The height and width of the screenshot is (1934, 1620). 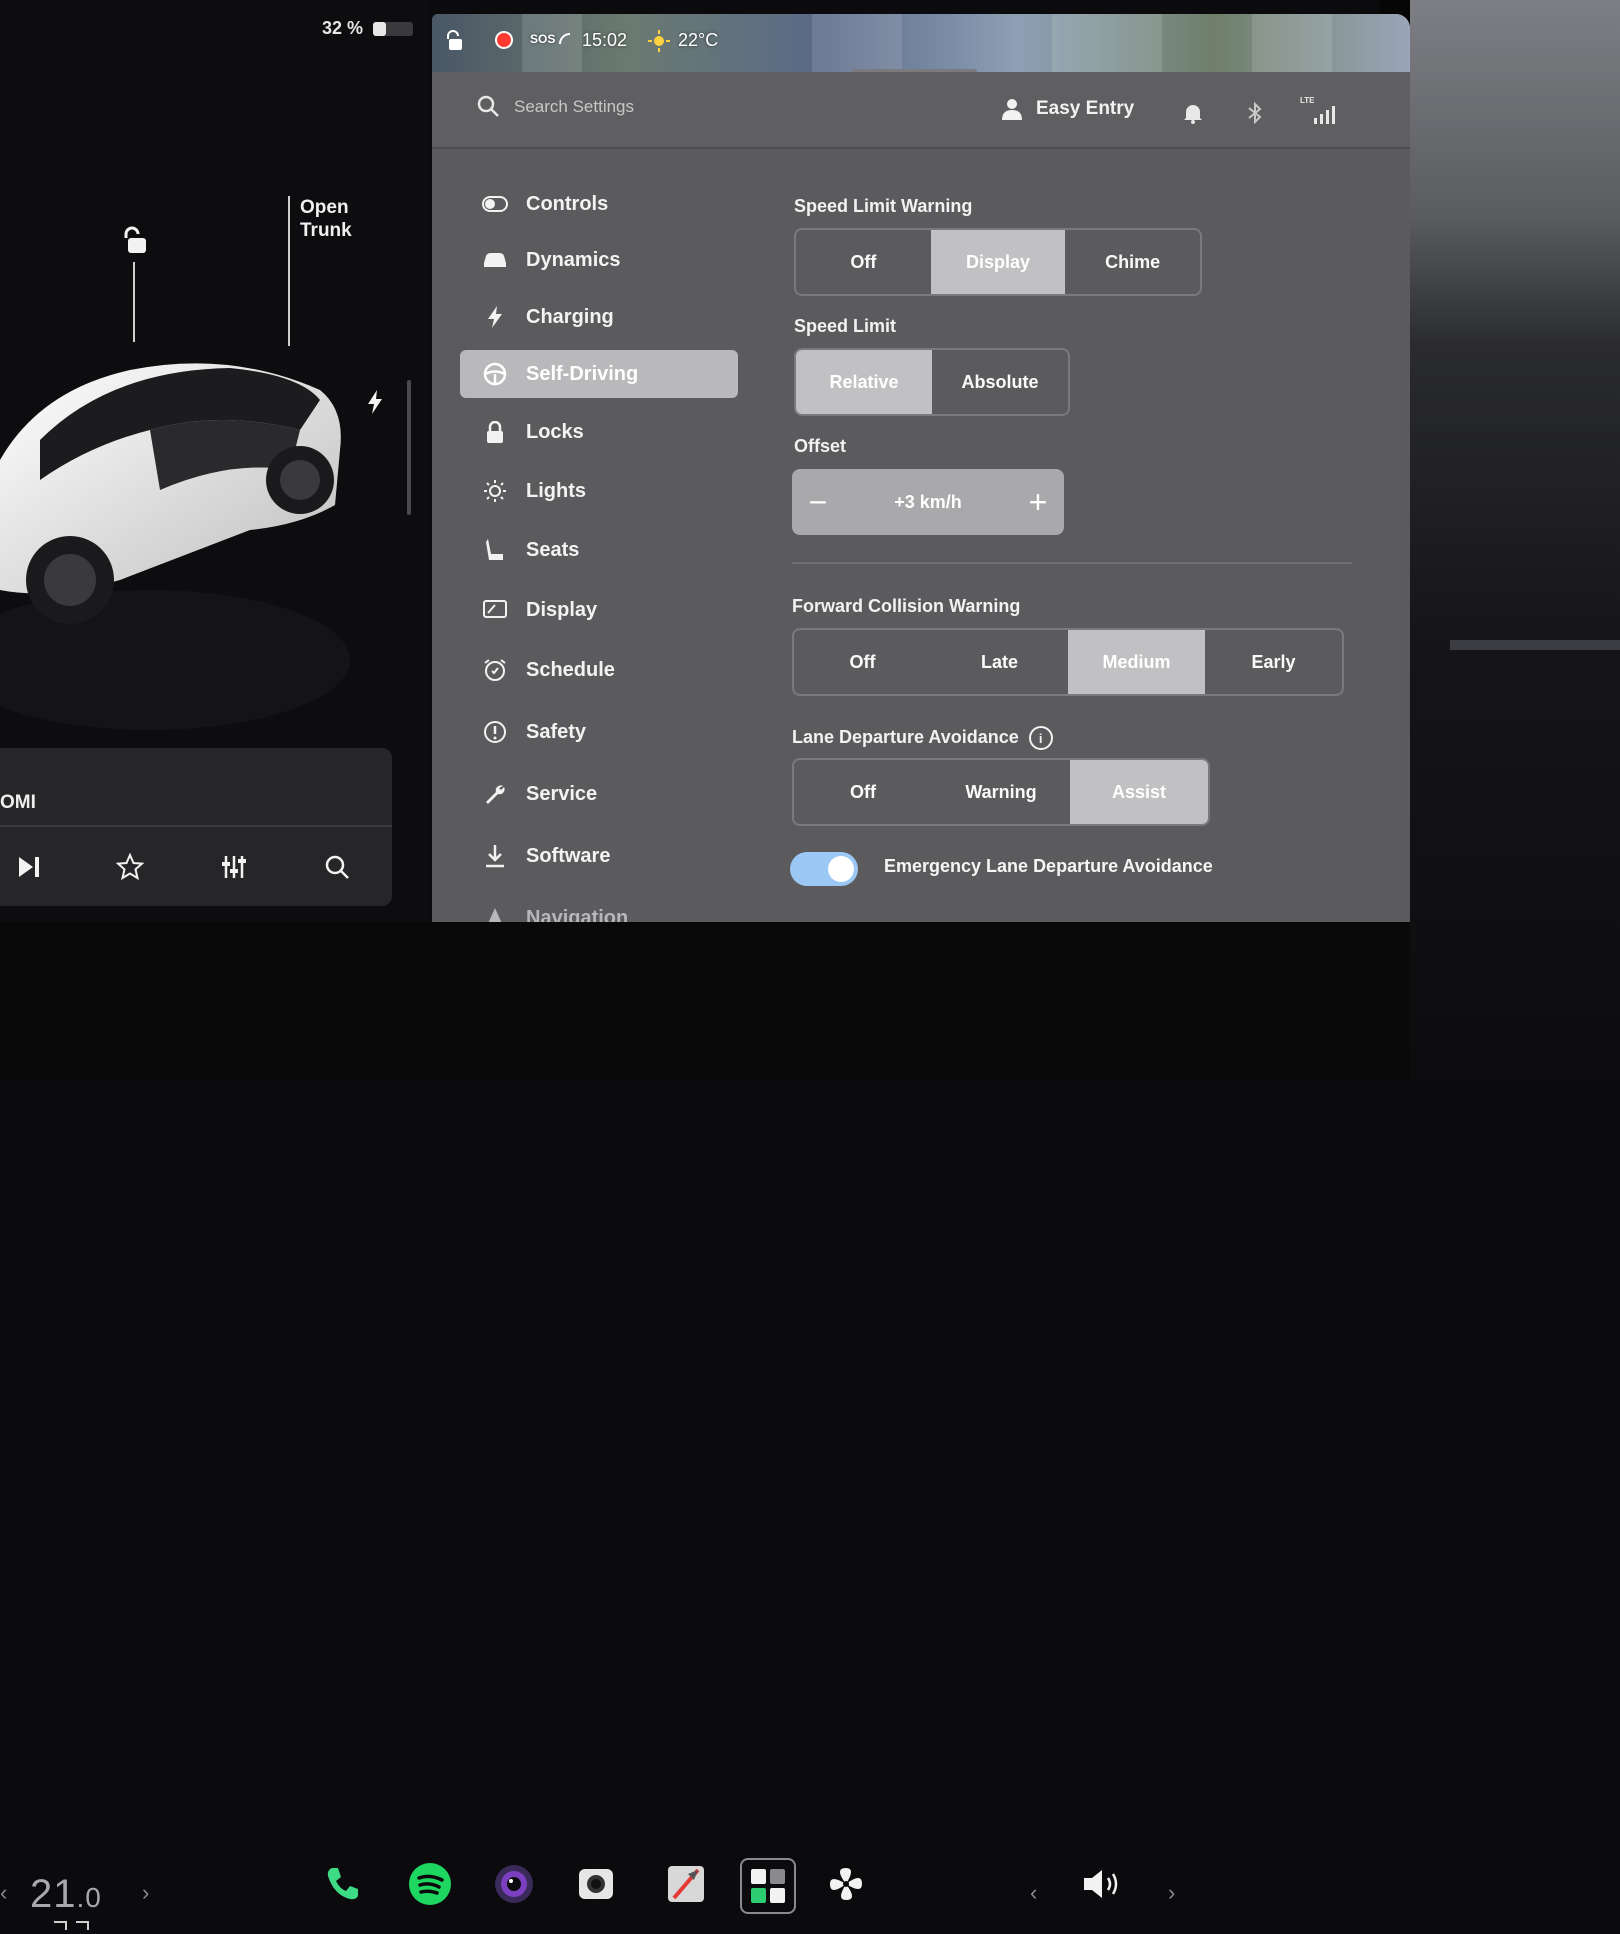 I want to click on lane-departure-off: Off, so click(x=863, y=792).